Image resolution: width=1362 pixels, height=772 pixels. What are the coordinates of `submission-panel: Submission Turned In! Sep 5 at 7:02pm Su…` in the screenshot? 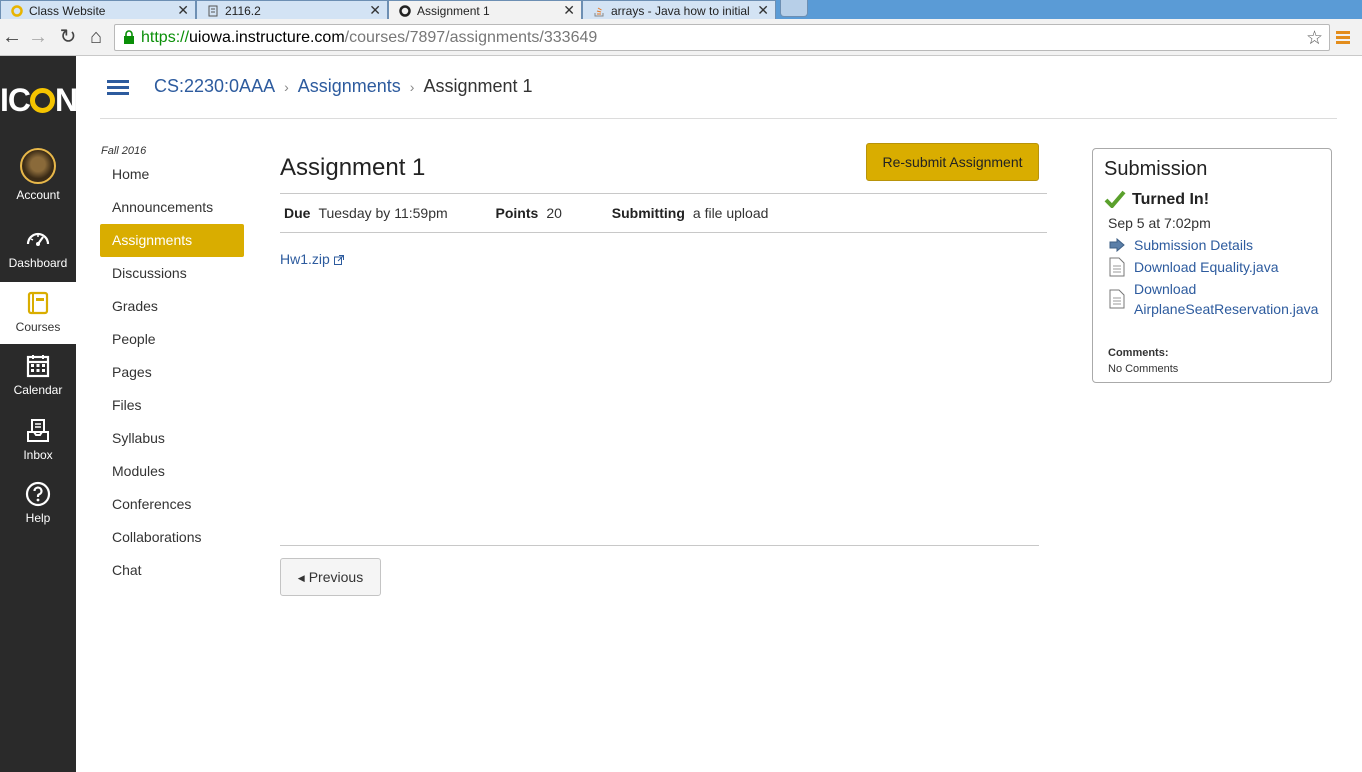 It's located at (1212, 265).